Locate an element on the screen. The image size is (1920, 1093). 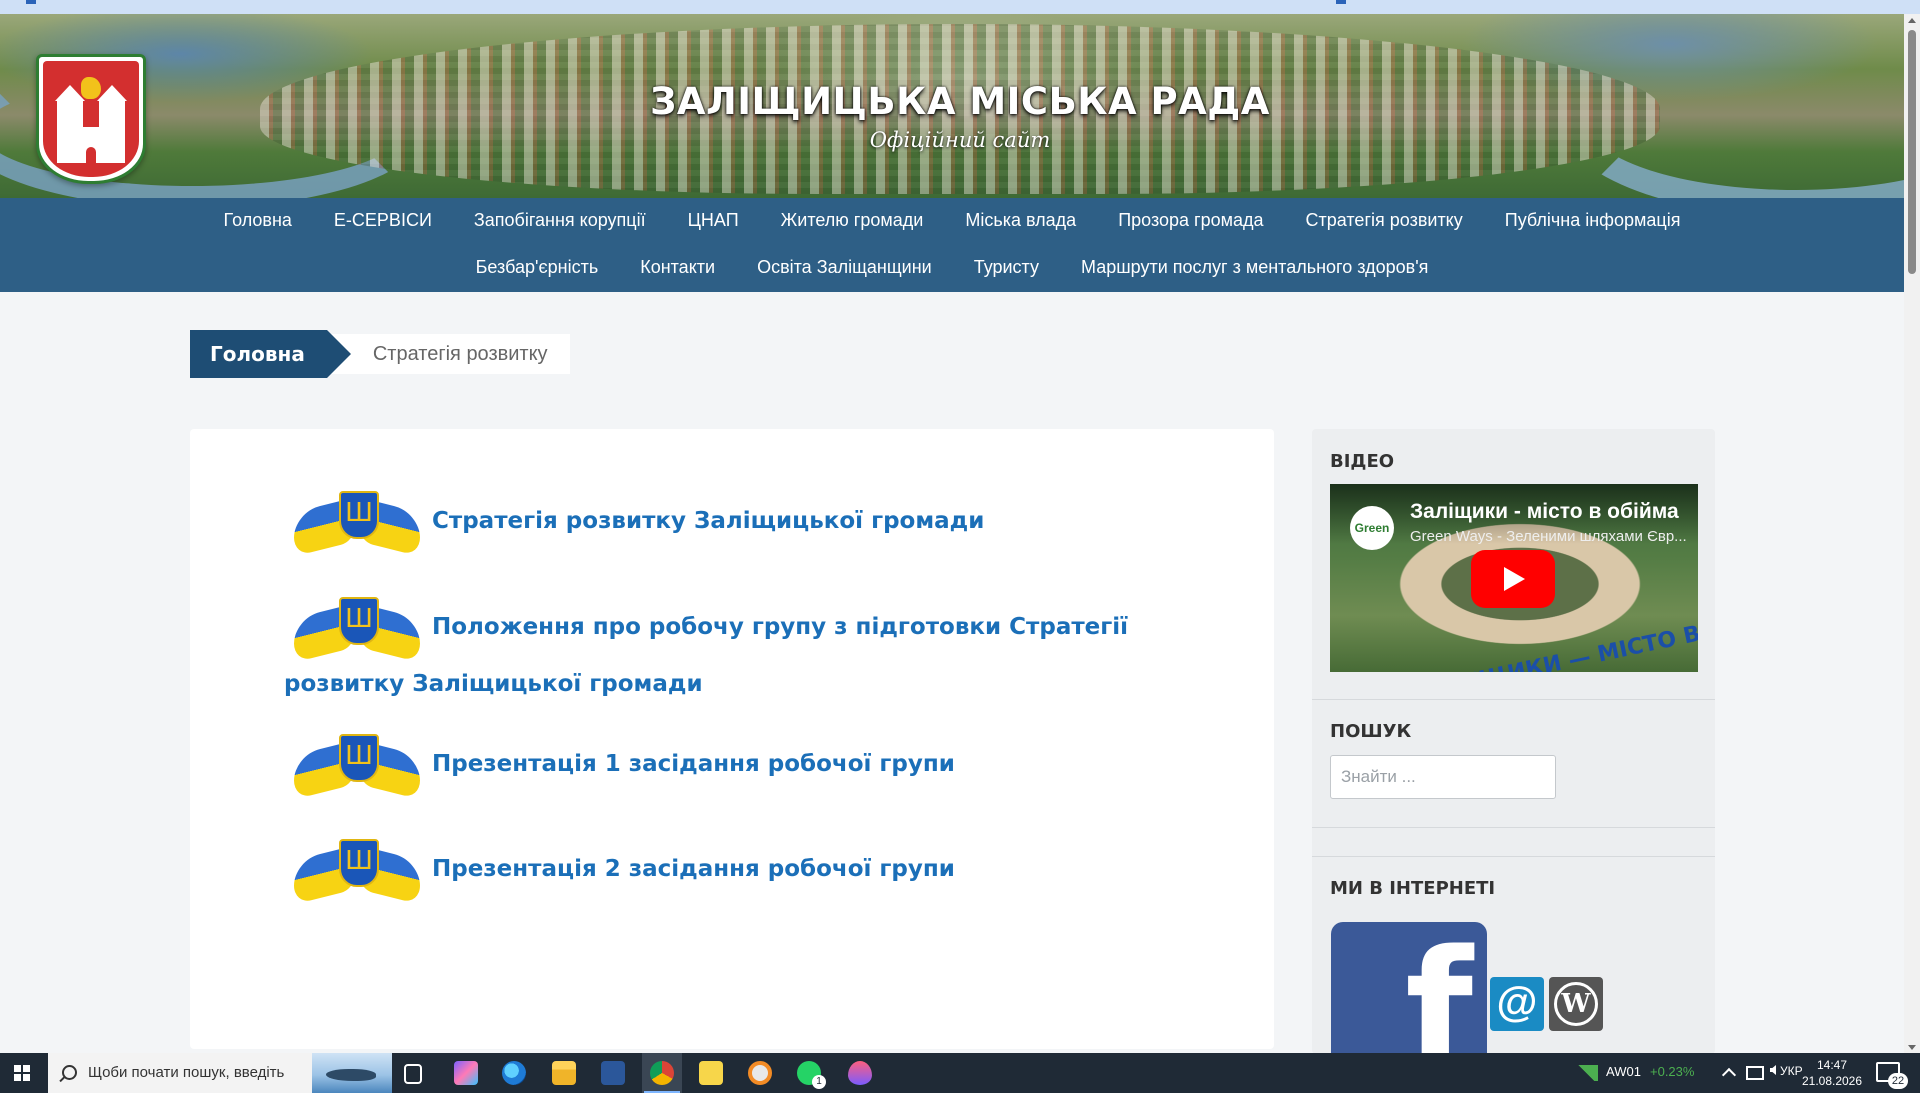
taskbar-search-placeholder: Щоби почати пошук, введіть is located at coordinates (186, 1072).